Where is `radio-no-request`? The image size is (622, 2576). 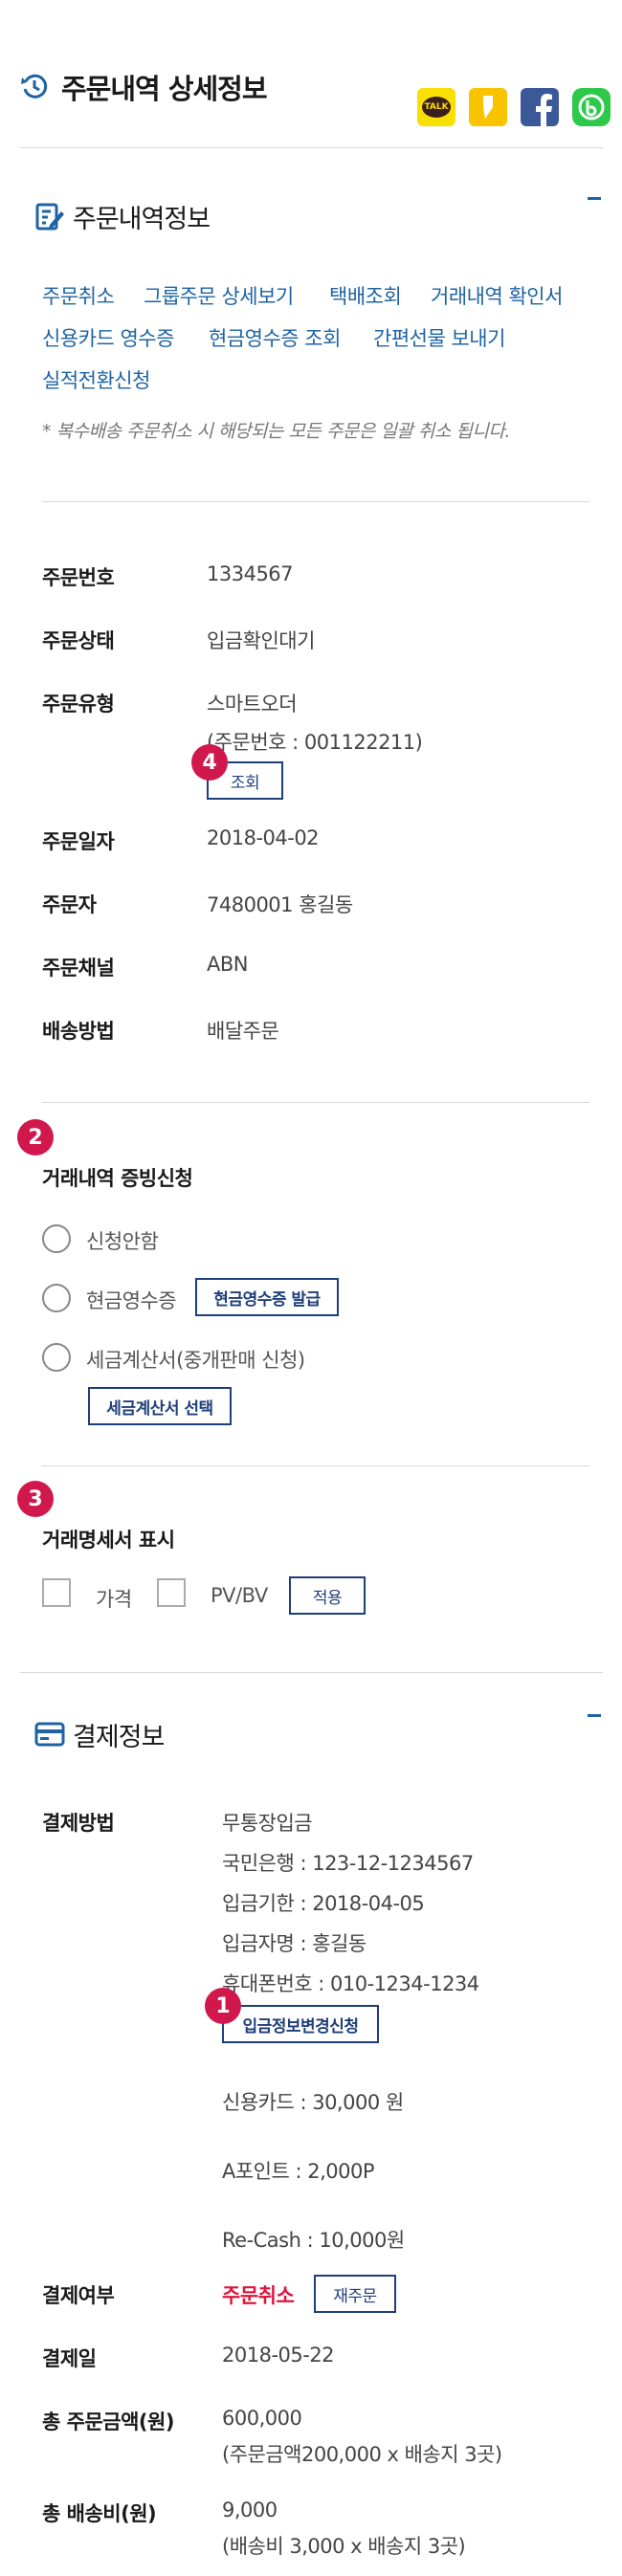 radio-no-request is located at coordinates (56, 1238).